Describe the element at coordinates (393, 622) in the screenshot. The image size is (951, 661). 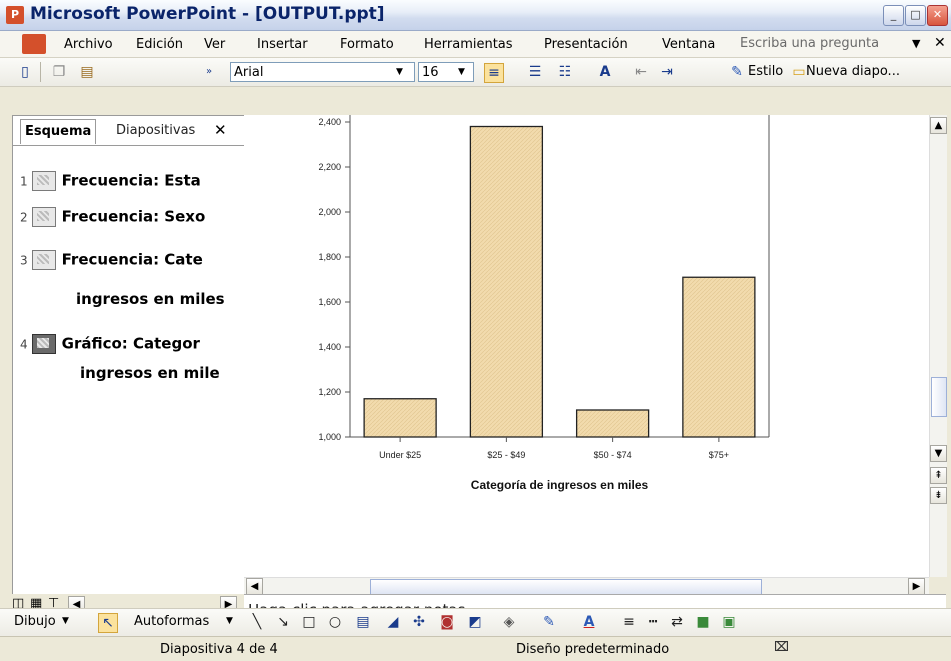
I see `wordart-icon: ◢` at that location.